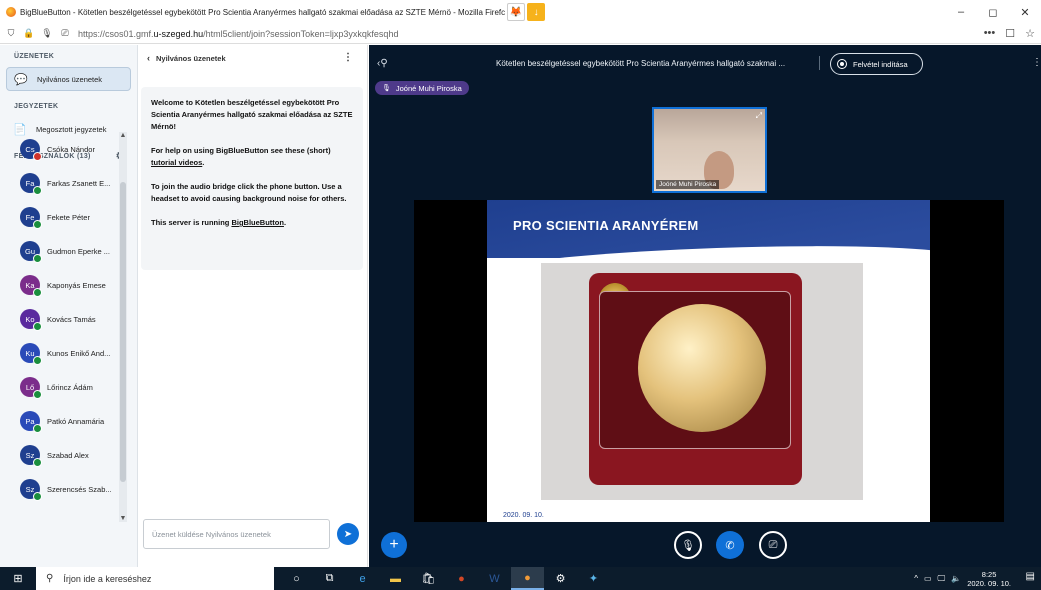  I want to click on medal-photo, so click(702, 381).